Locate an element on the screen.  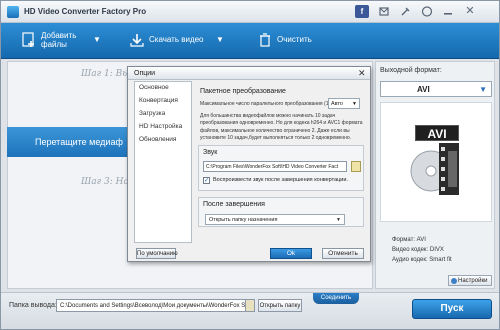
after-completion-select: Открыть папку назначения ▼ is located at coordinates (275, 219).